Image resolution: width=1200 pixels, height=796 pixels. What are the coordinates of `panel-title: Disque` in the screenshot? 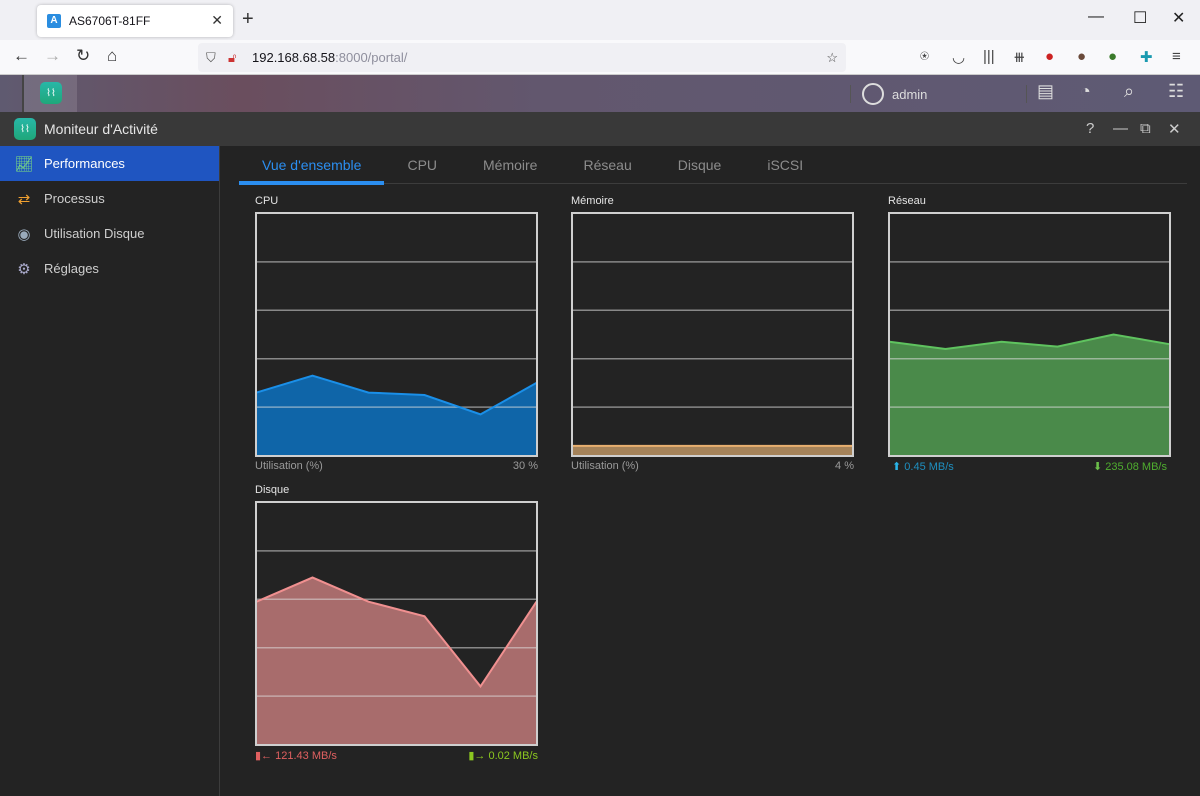 It's located at (272, 490).